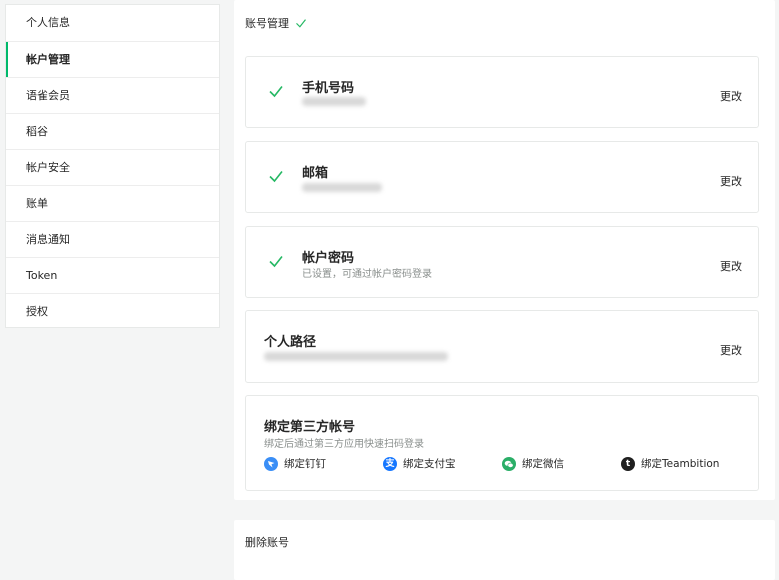 Image resolution: width=779 pixels, height=580 pixels. I want to click on sidebar-item-billing: 账单, so click(112, 204).